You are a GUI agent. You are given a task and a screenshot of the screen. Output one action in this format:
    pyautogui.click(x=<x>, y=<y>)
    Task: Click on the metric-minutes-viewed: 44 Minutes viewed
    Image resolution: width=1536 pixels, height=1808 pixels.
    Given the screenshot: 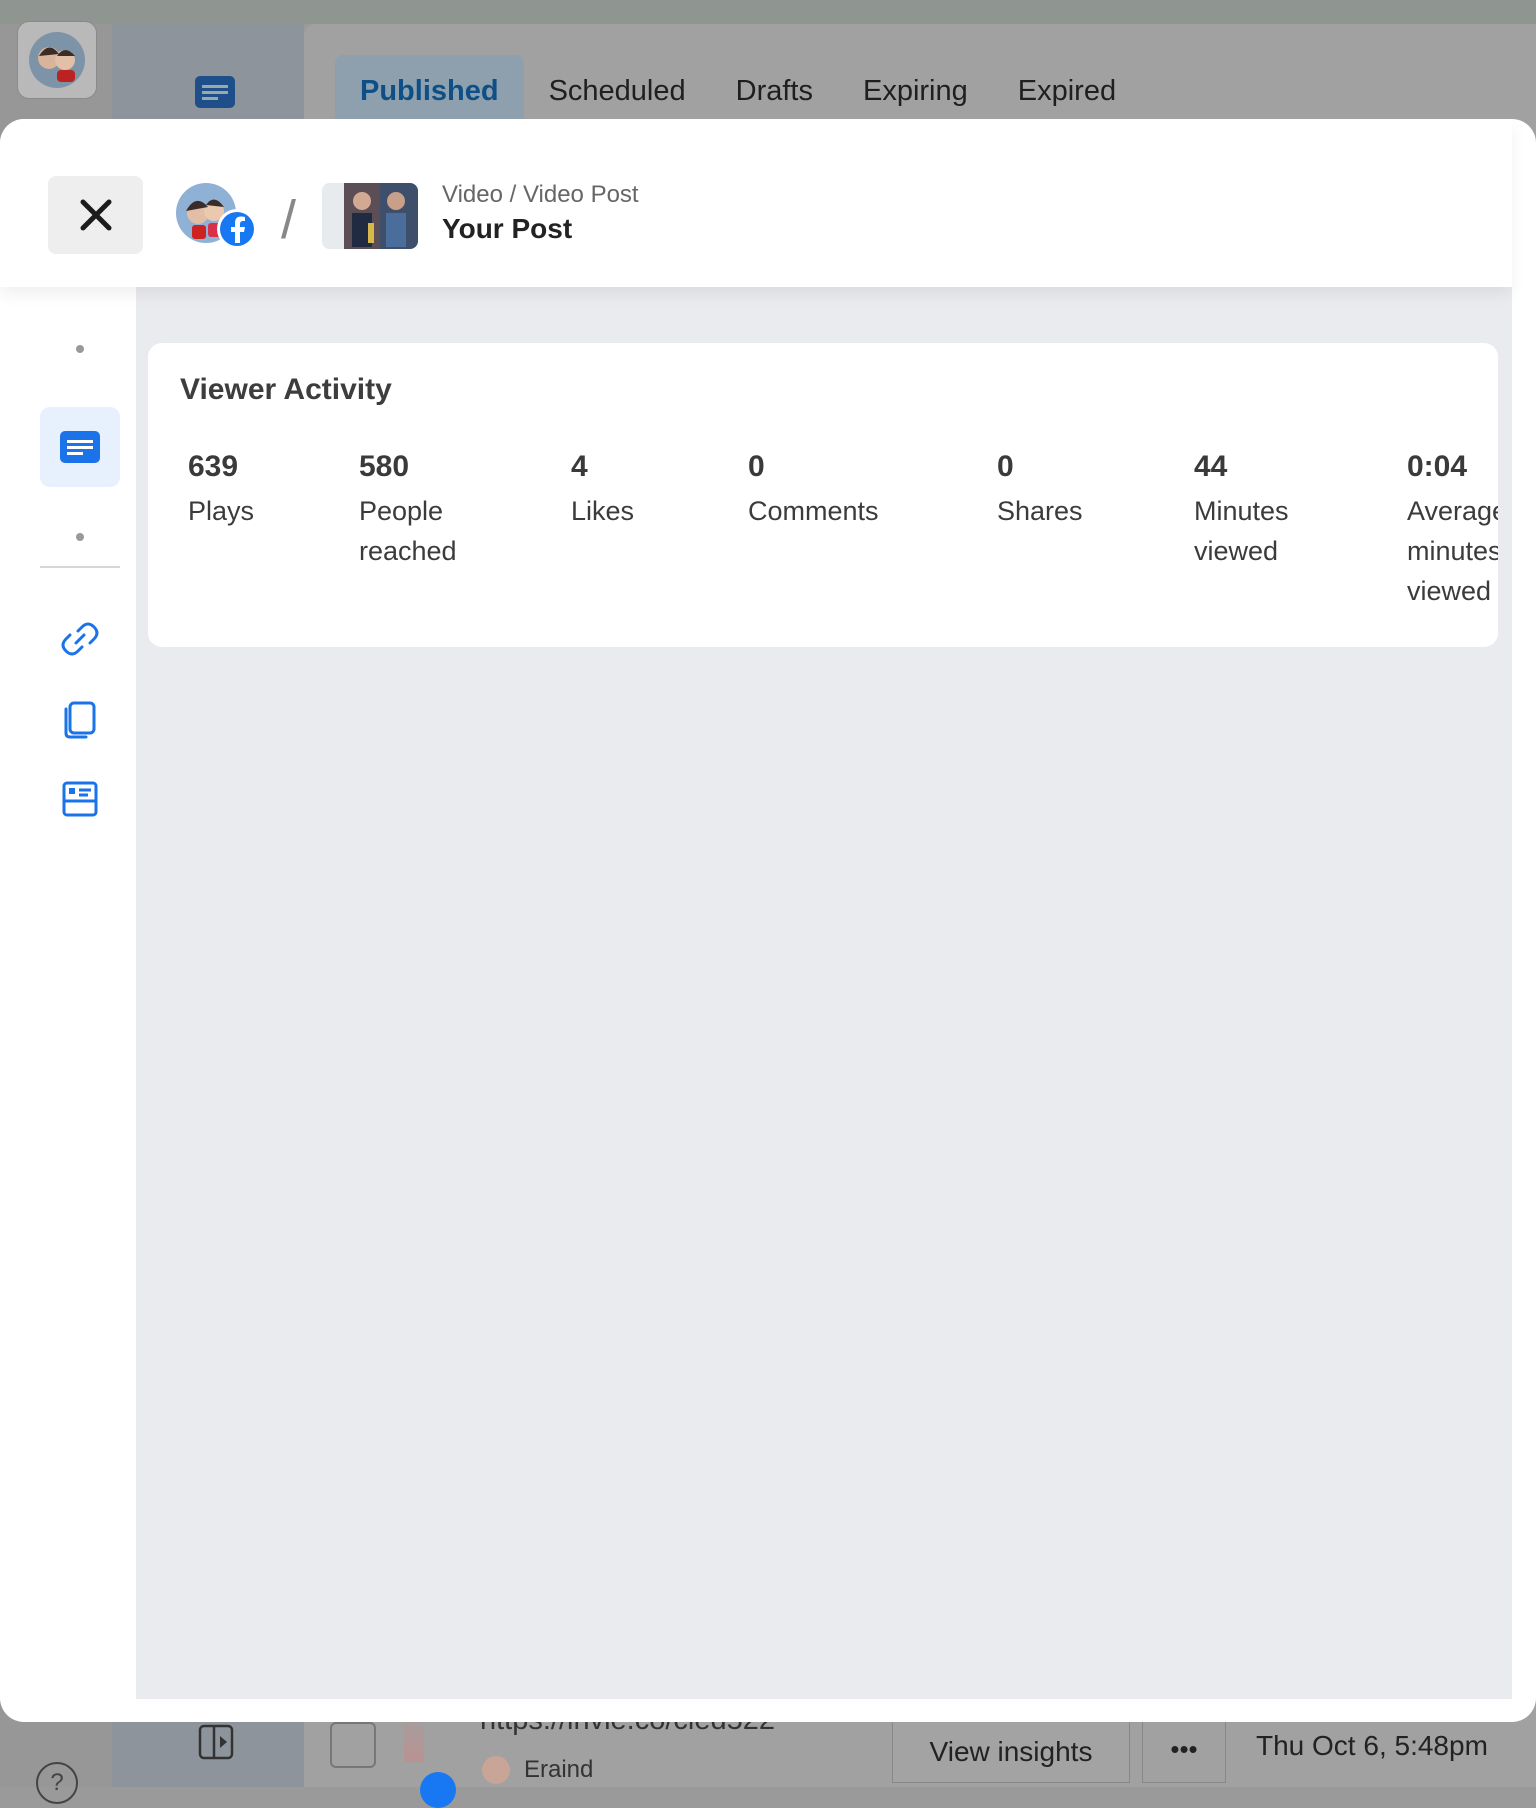 What is the action you would take?
    pyautogui.click(x=1241, y=510)
    